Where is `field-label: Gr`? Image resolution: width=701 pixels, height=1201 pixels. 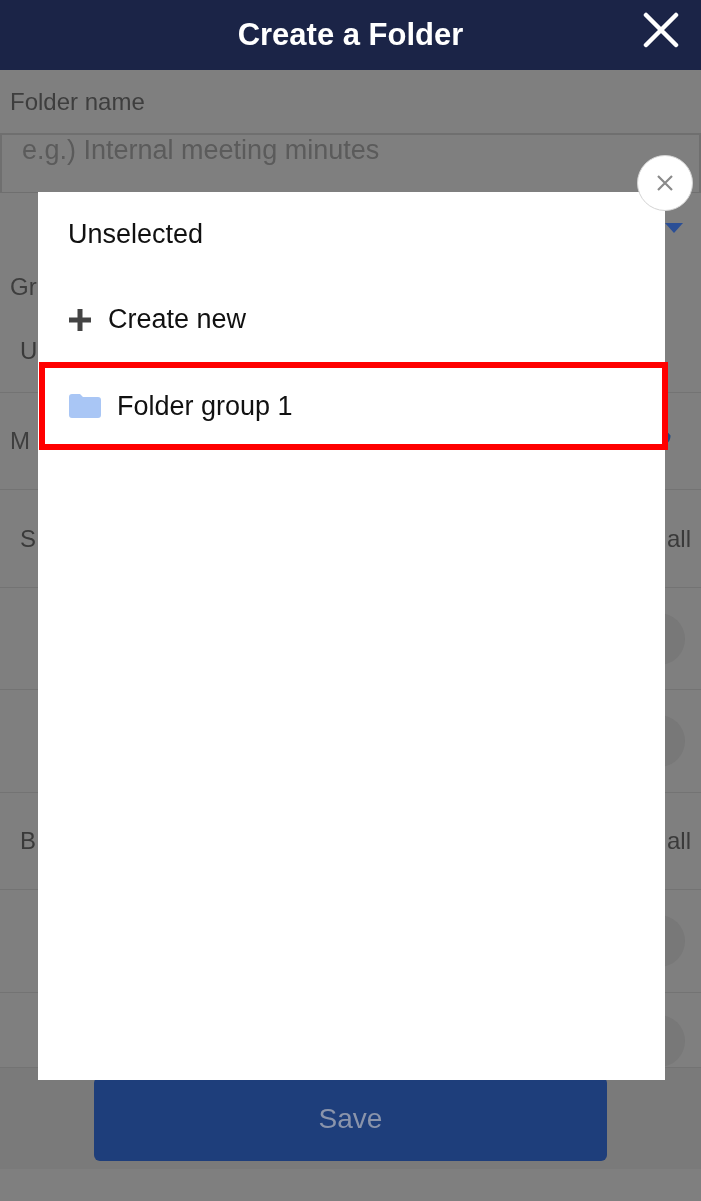 field-label: Gr is located at coordinates (23, 286).